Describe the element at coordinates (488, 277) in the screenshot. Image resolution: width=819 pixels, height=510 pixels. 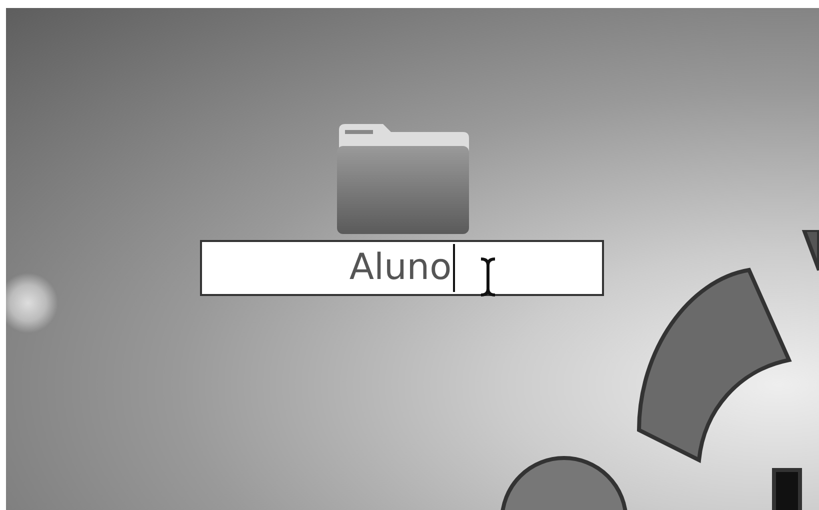
I see `text-cursor-icon` at that location.